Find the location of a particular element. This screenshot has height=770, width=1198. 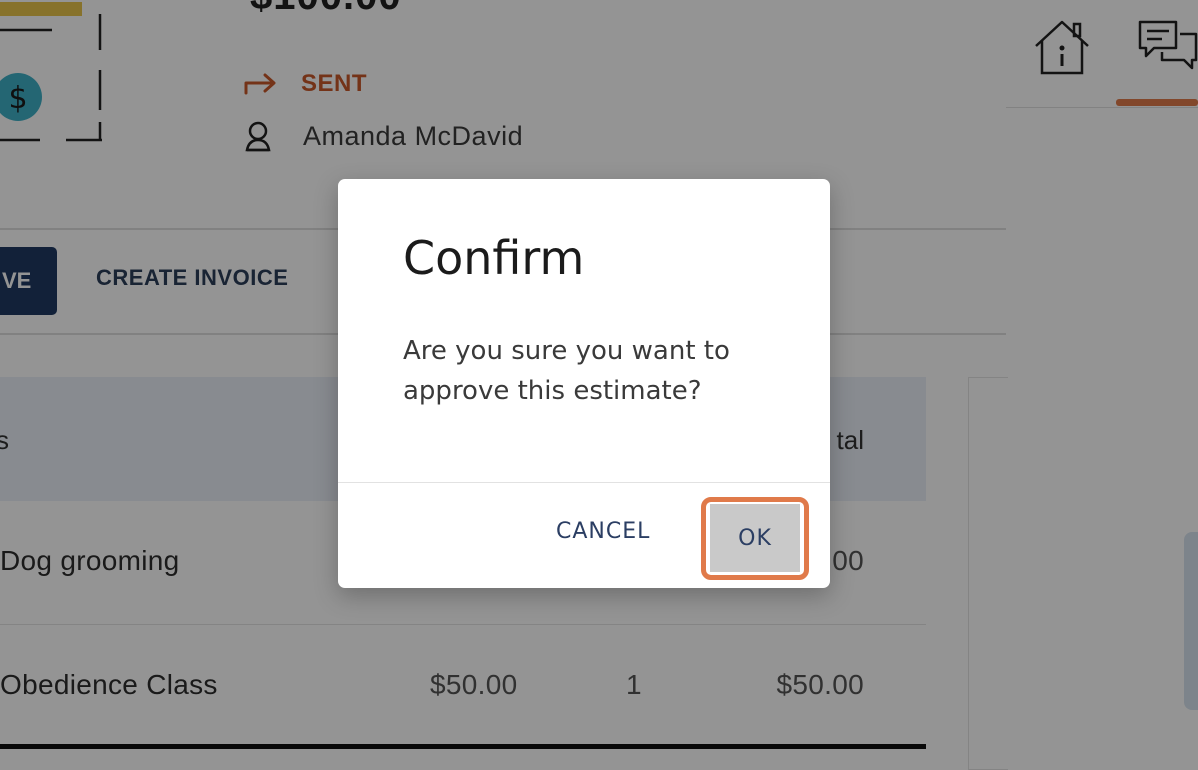

ok-button: OK is located at coordinates (755, 538).